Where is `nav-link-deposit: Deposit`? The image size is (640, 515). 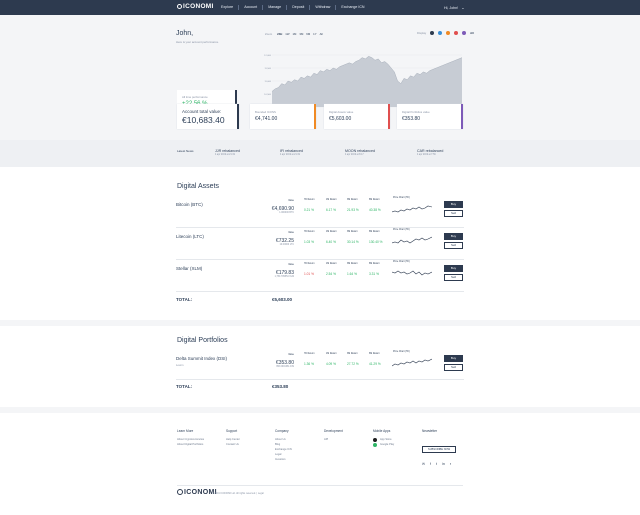 nav-link-deposit: Deposit is located at coordinates (299, 7).